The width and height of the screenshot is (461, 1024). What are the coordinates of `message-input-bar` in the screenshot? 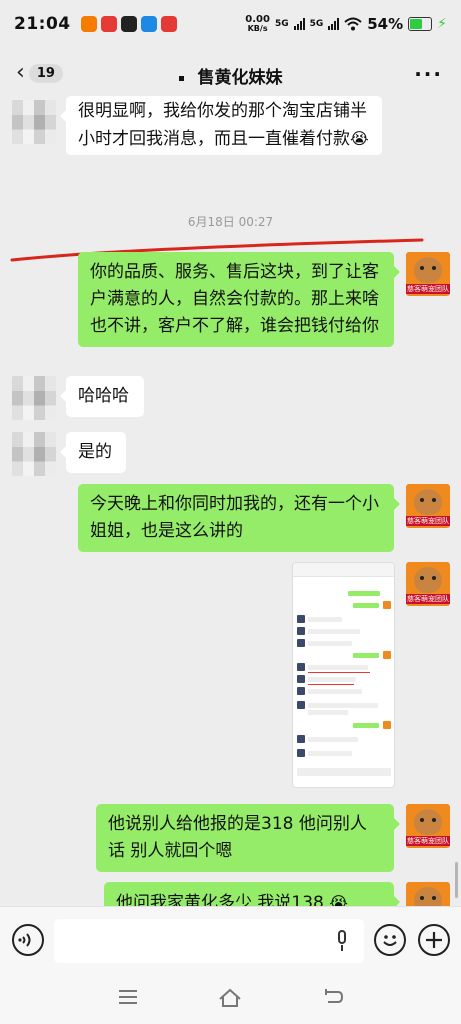 It's located at (230, 939).